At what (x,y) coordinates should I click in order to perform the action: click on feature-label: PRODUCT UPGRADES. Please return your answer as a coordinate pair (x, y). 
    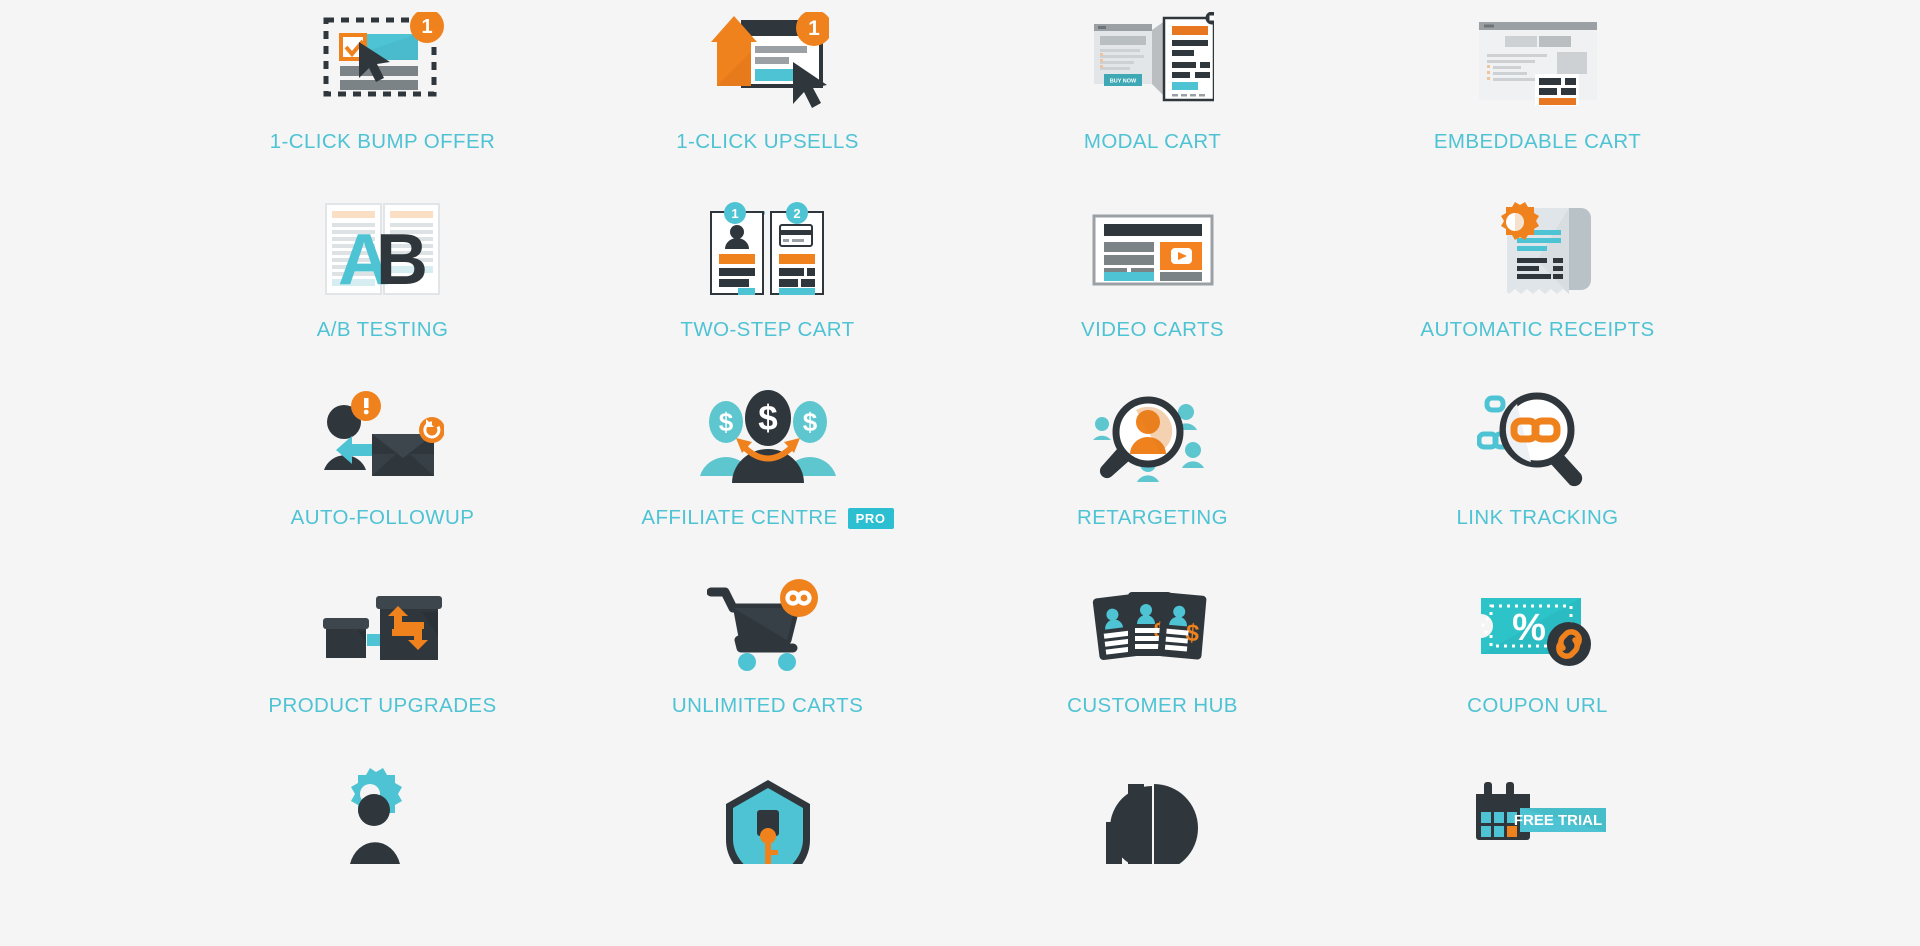
    Looking at the image, I should click on (382, 705).